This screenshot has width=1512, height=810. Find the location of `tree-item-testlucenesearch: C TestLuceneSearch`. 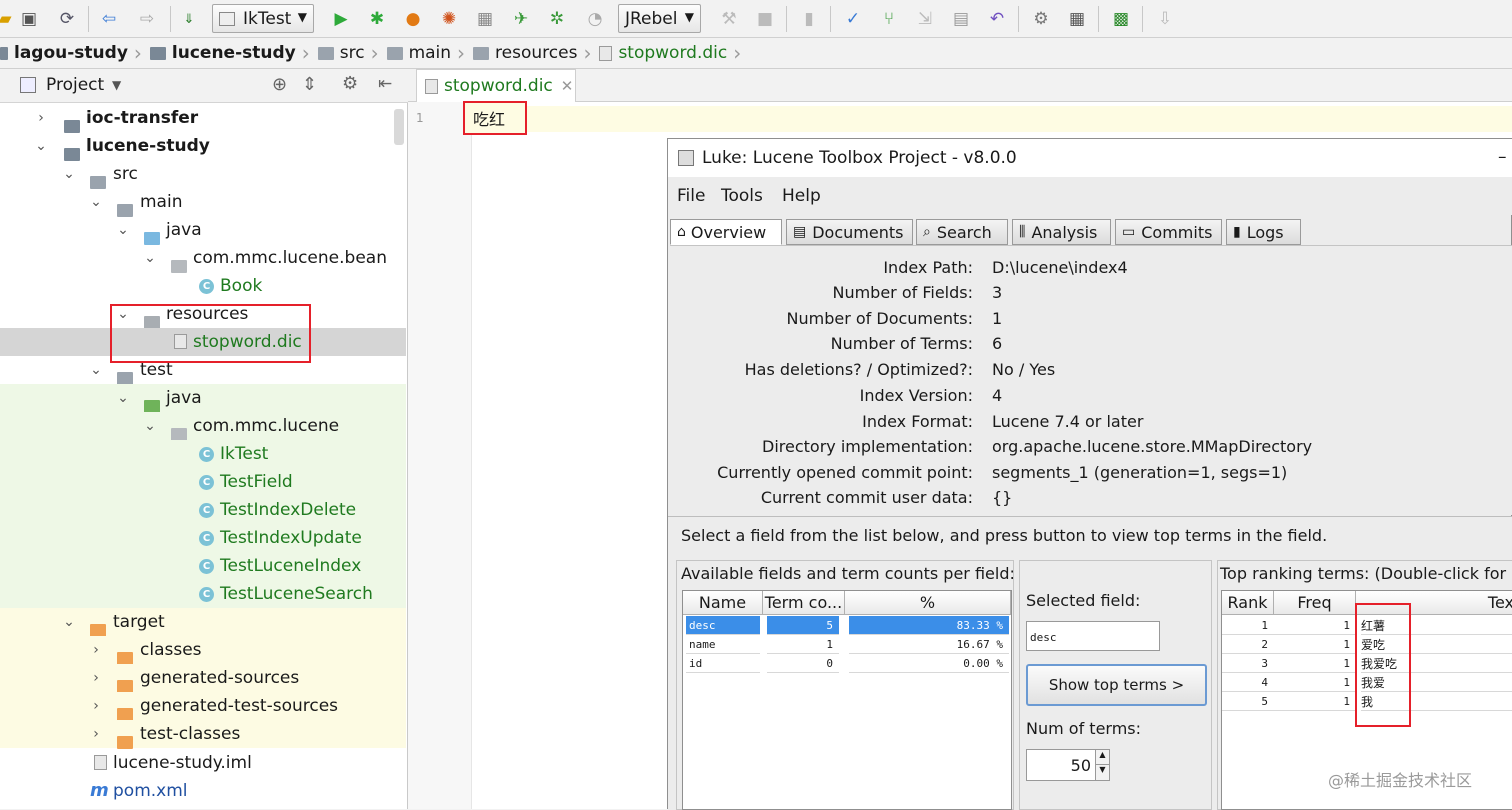

tree-item-testlucenesearch: C TestLuceneSearch is located at coordinates (203, 594).